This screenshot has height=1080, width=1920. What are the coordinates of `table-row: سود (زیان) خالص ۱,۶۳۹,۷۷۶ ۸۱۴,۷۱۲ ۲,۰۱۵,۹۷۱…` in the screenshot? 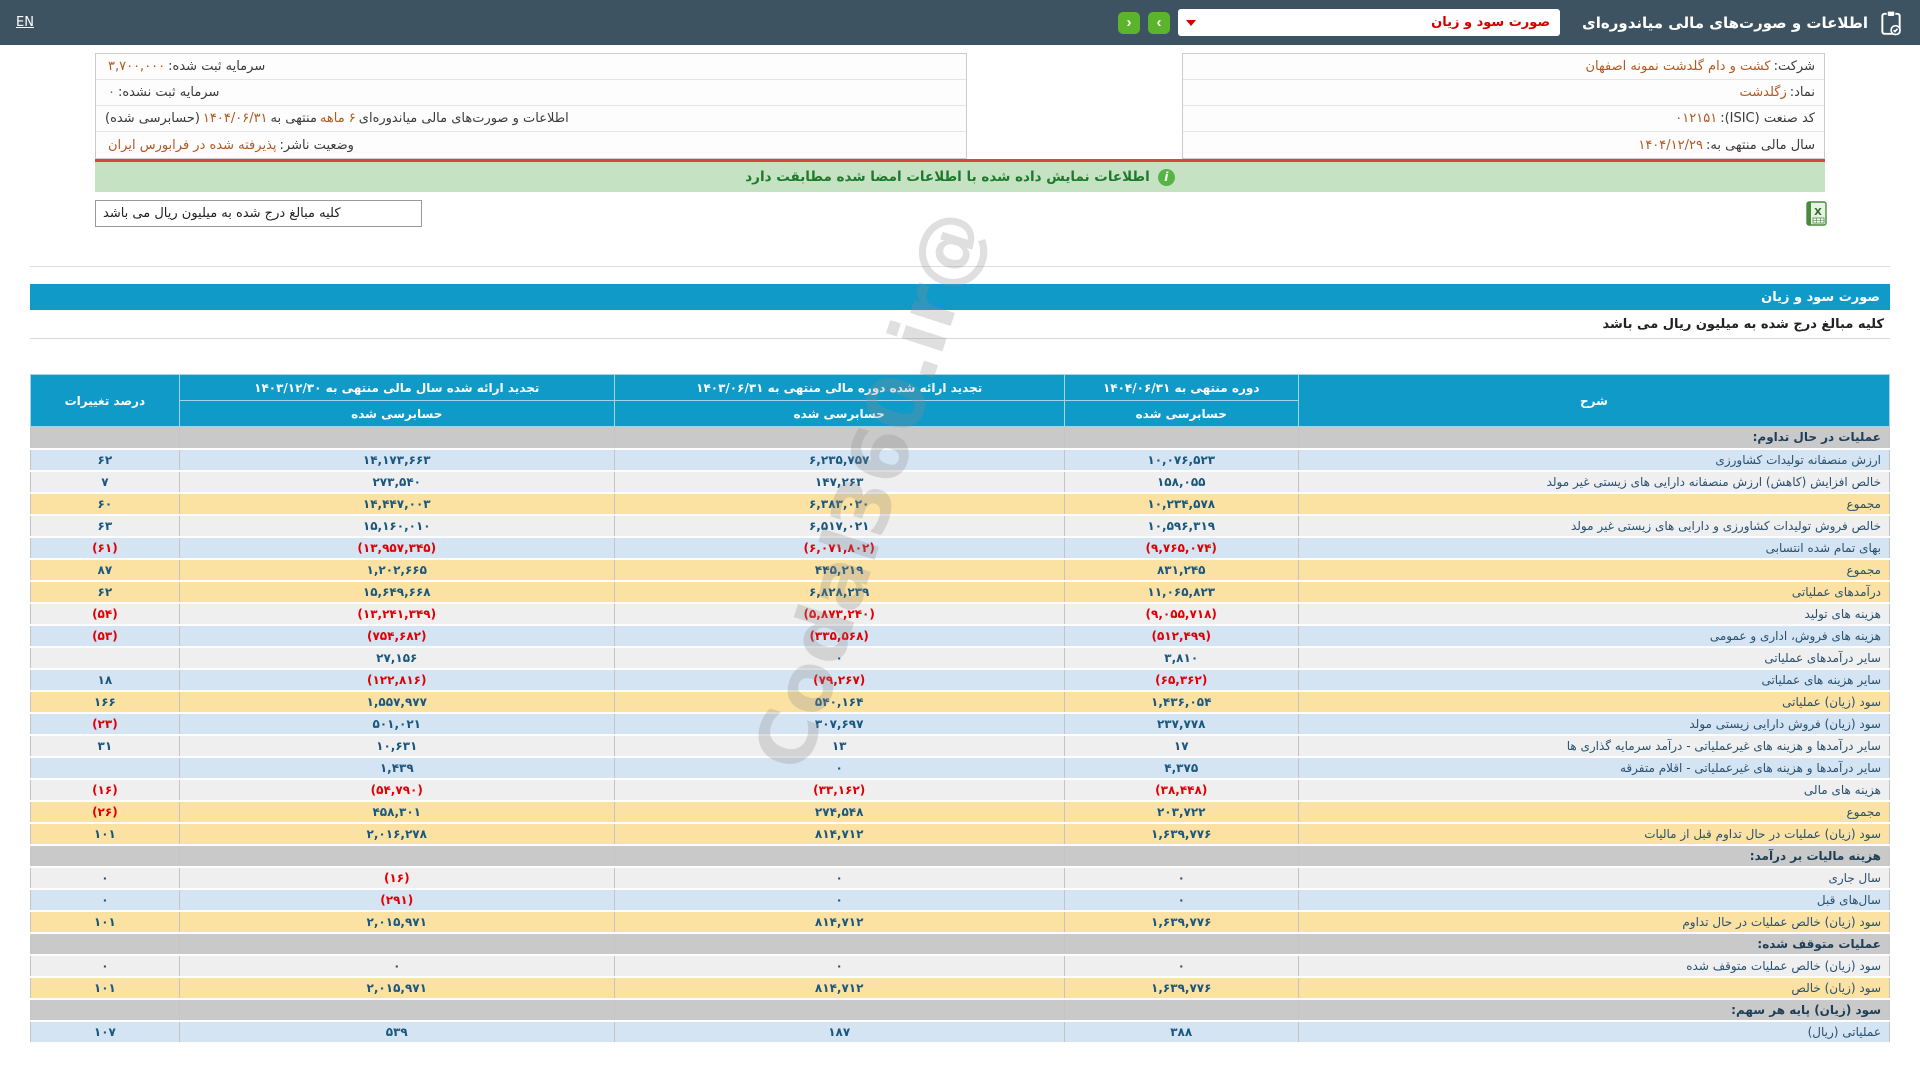 It's located at (960, 988).